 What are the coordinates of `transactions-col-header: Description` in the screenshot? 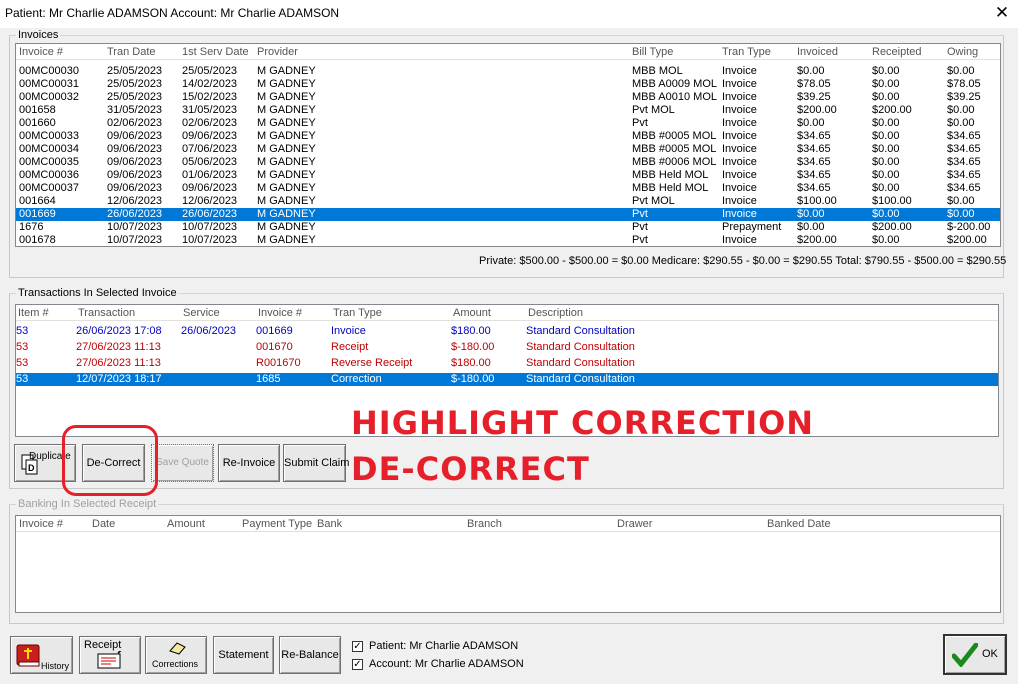 It's located at (555, 313).